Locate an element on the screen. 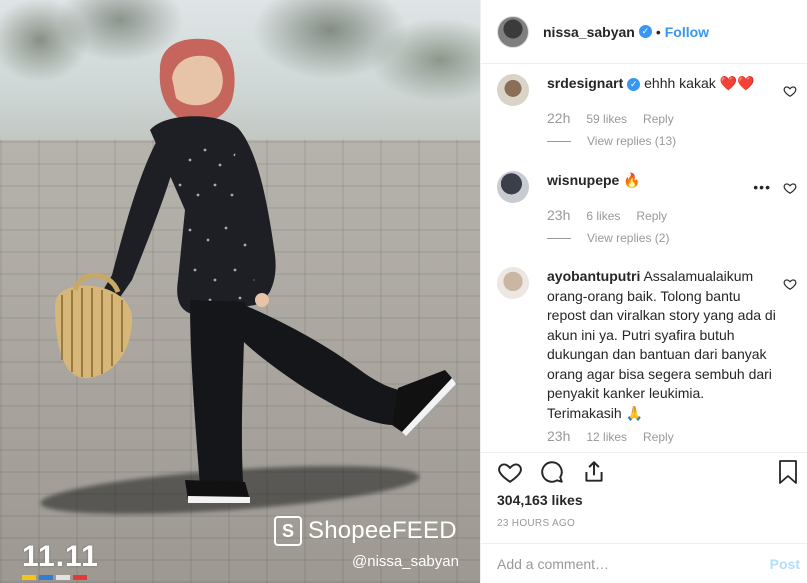 The image size is (807, 583). follow-button: Follow is located at coordinates (687, 32).